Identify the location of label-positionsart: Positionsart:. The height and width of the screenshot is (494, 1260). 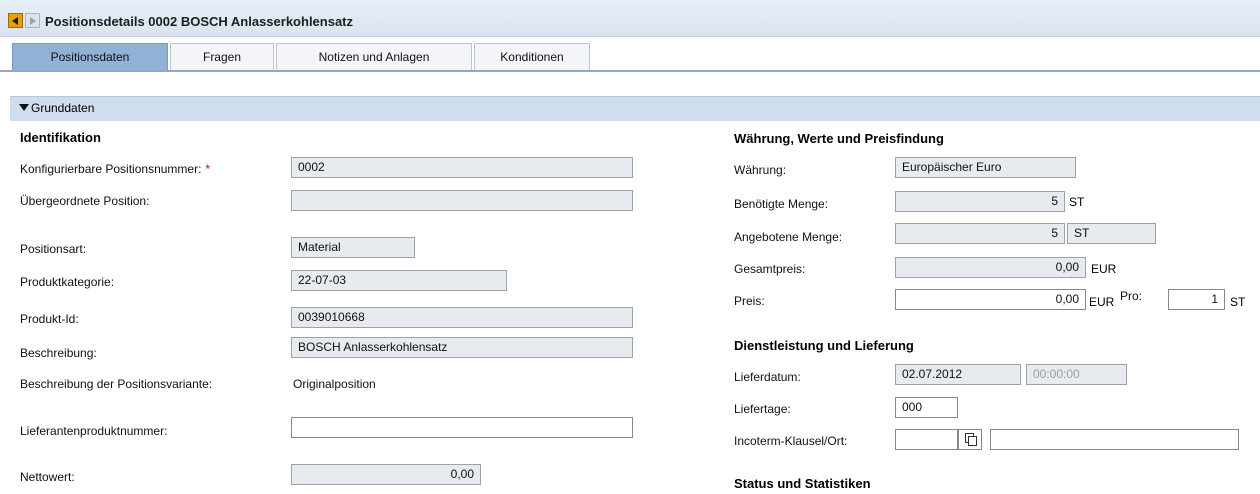
(53, 249).